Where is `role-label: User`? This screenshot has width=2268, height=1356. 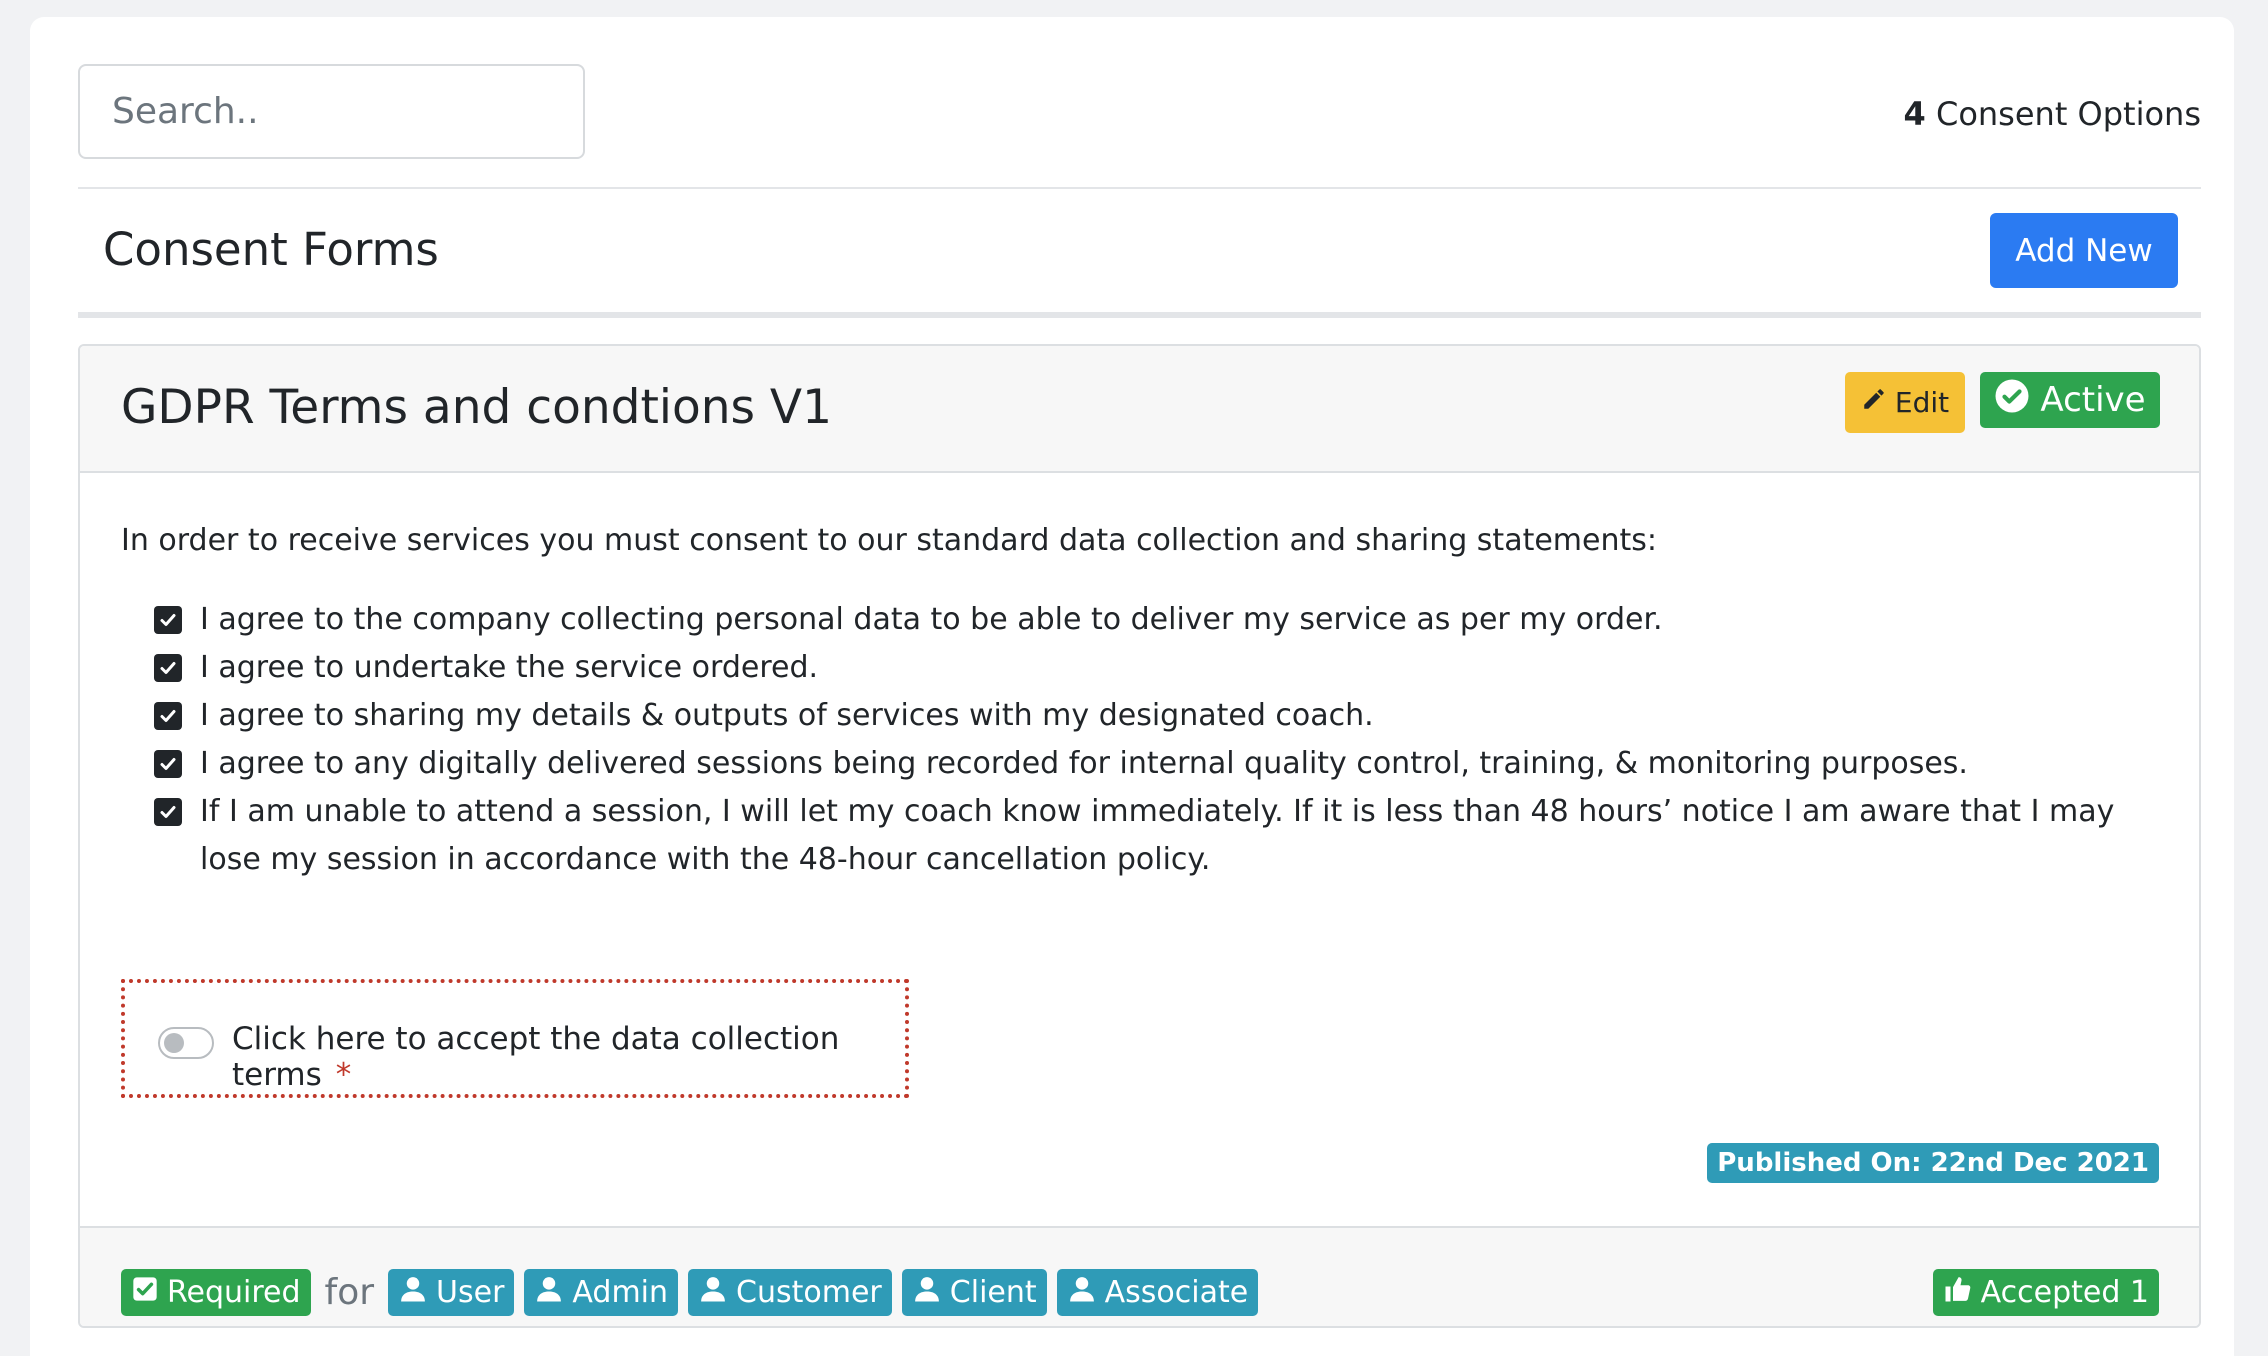
role-label: User is located at coordinates (470, 1292).